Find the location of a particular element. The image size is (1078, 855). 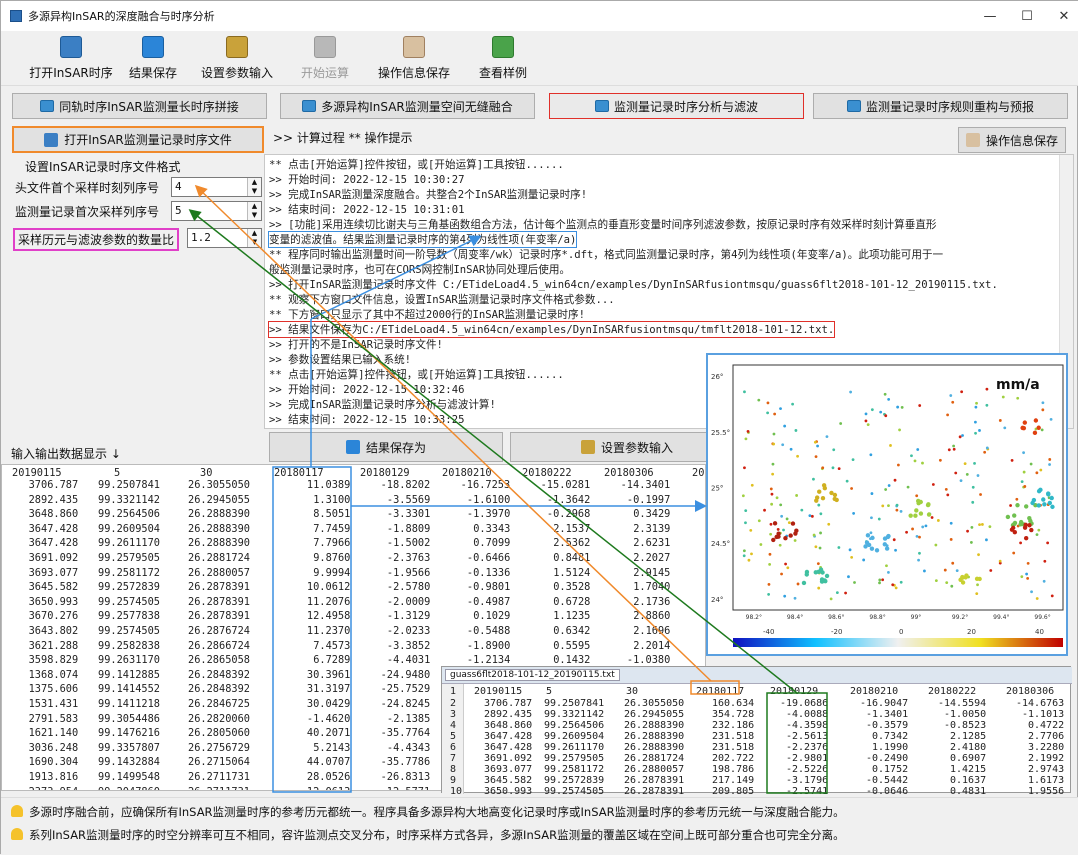

save-log-toolbar-button: 操作信息保存 is located at coordinates (414, 58).